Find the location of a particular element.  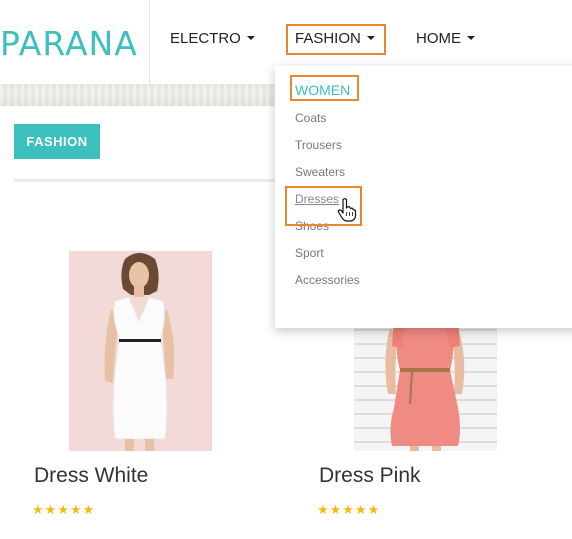

product-image-dress-pink is located at coordinates (425, 384).